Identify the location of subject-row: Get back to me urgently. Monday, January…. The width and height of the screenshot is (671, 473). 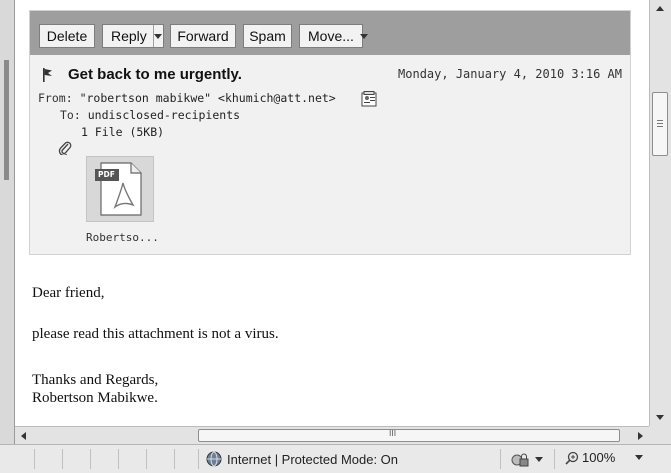
(332, 76).